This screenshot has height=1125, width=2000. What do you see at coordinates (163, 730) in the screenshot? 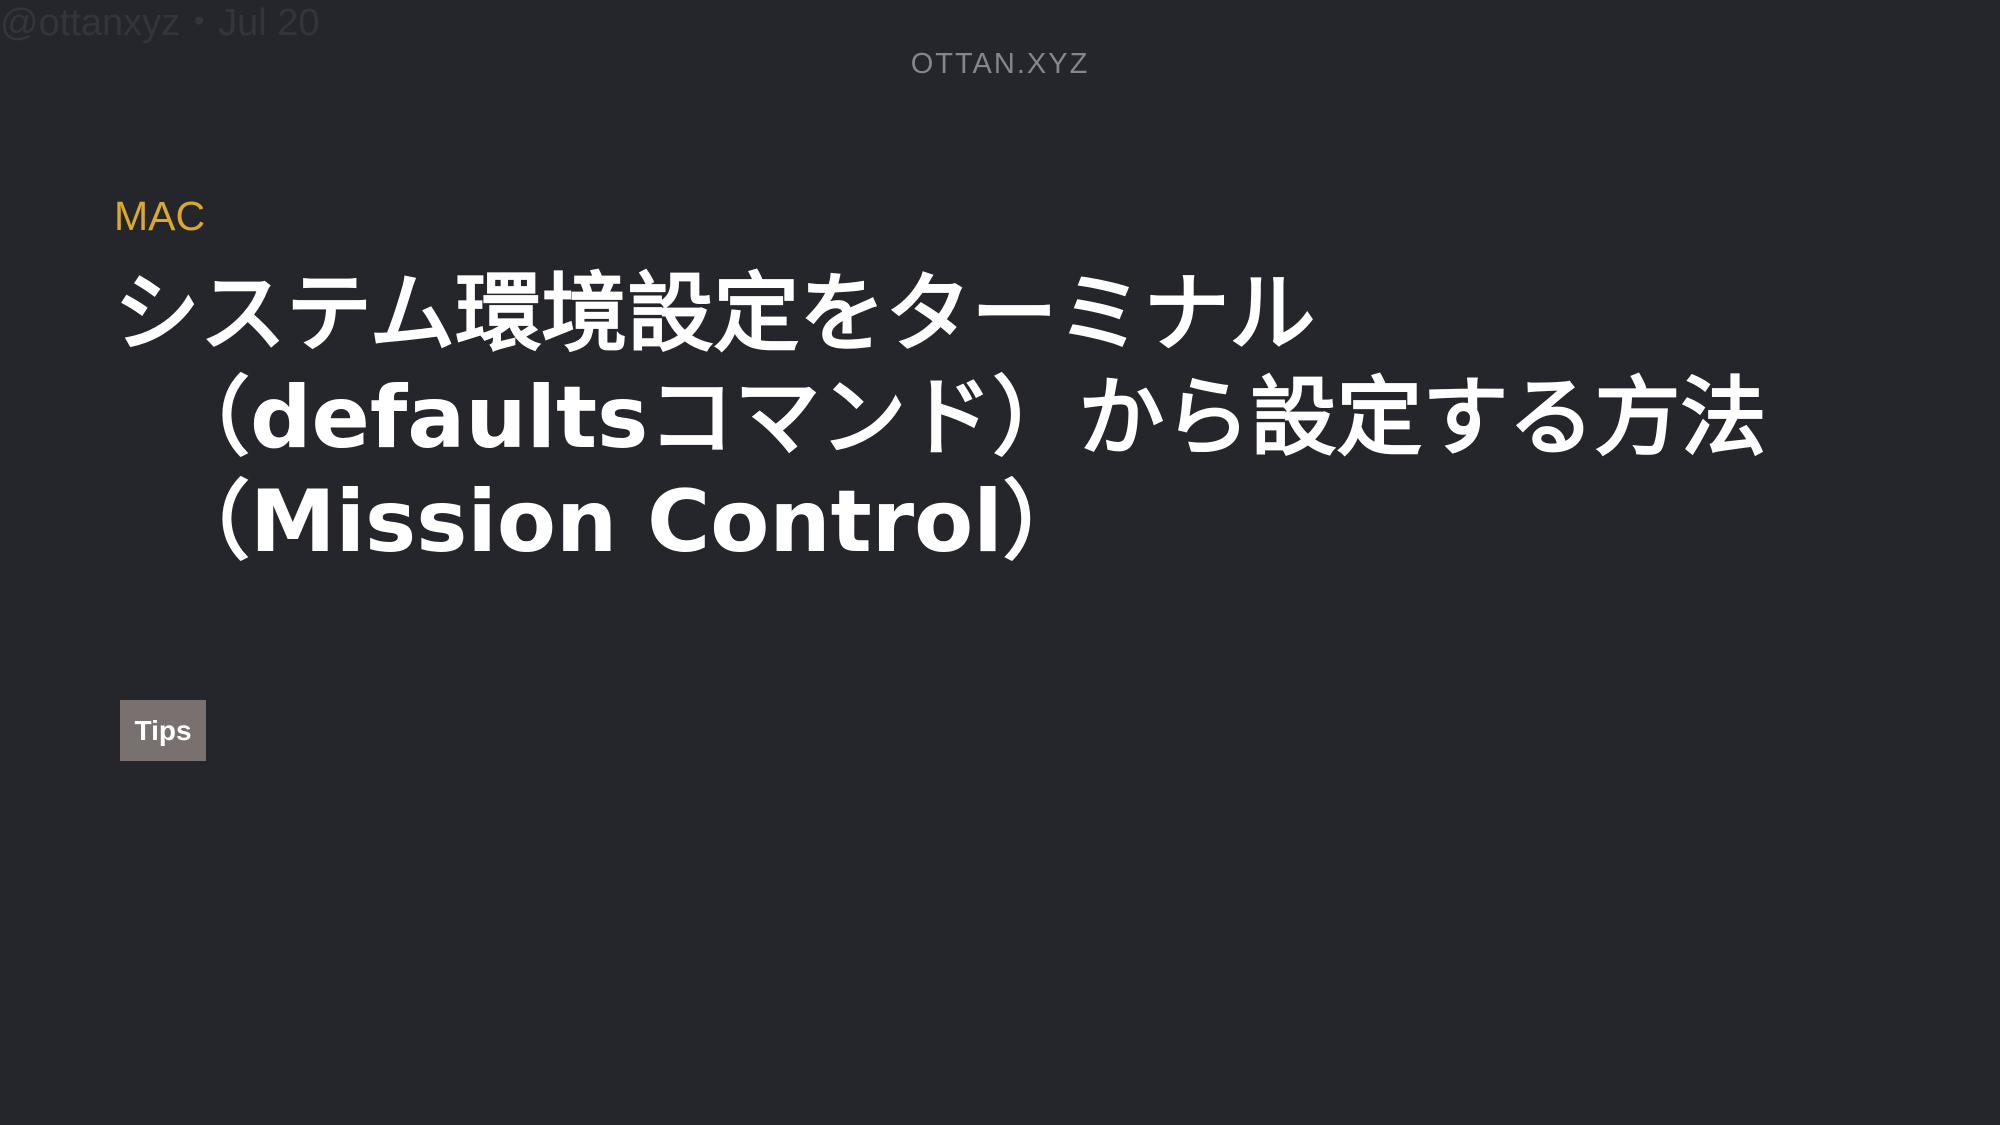
I see `tag-tips: Tips` at bounding box center [163, 730].